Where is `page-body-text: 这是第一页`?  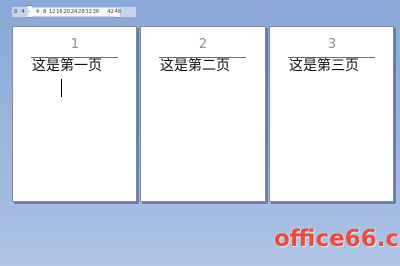
page-body-text: 这是第一页 is located at coordinates (67, 66).